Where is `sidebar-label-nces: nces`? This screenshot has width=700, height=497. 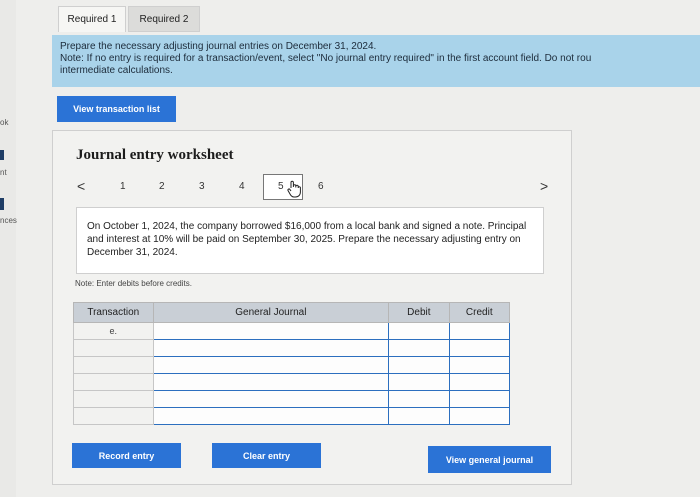
sidebar-label-nces: nces is located at coordinates (8, 220).